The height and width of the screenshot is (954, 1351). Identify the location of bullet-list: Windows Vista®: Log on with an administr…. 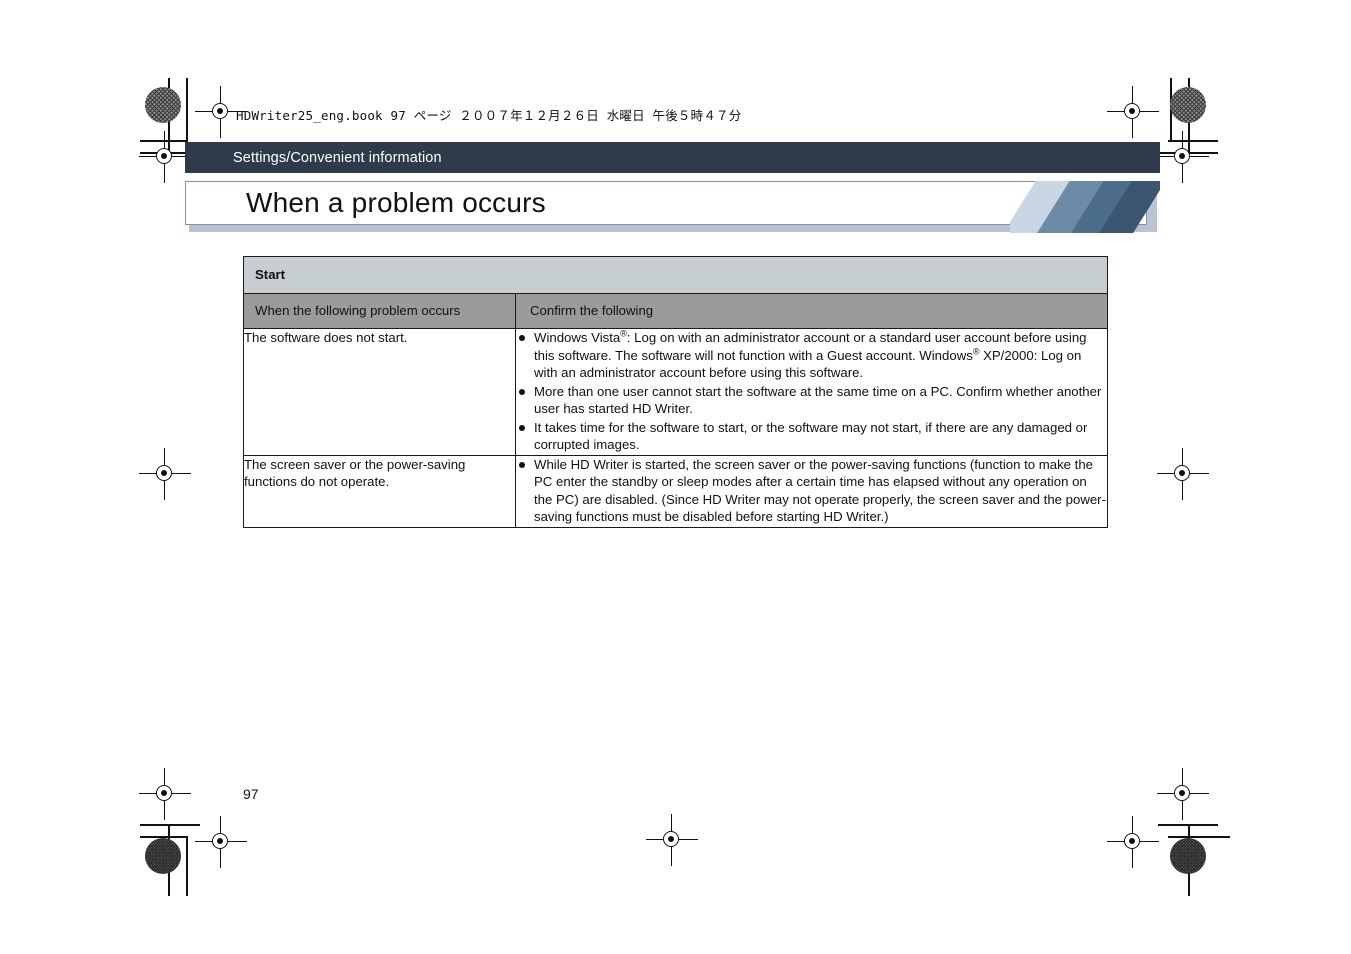
(811, 391).